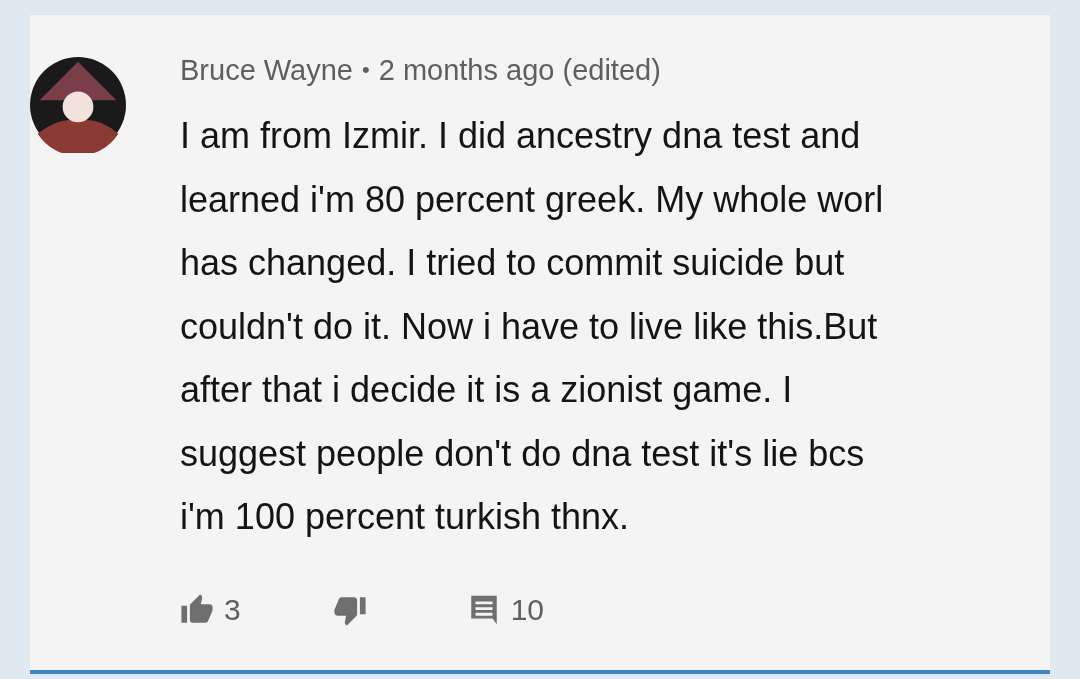  Describe the element at coordinates (232, 609) in the screenshot. I see `like-count: 3` at that location.